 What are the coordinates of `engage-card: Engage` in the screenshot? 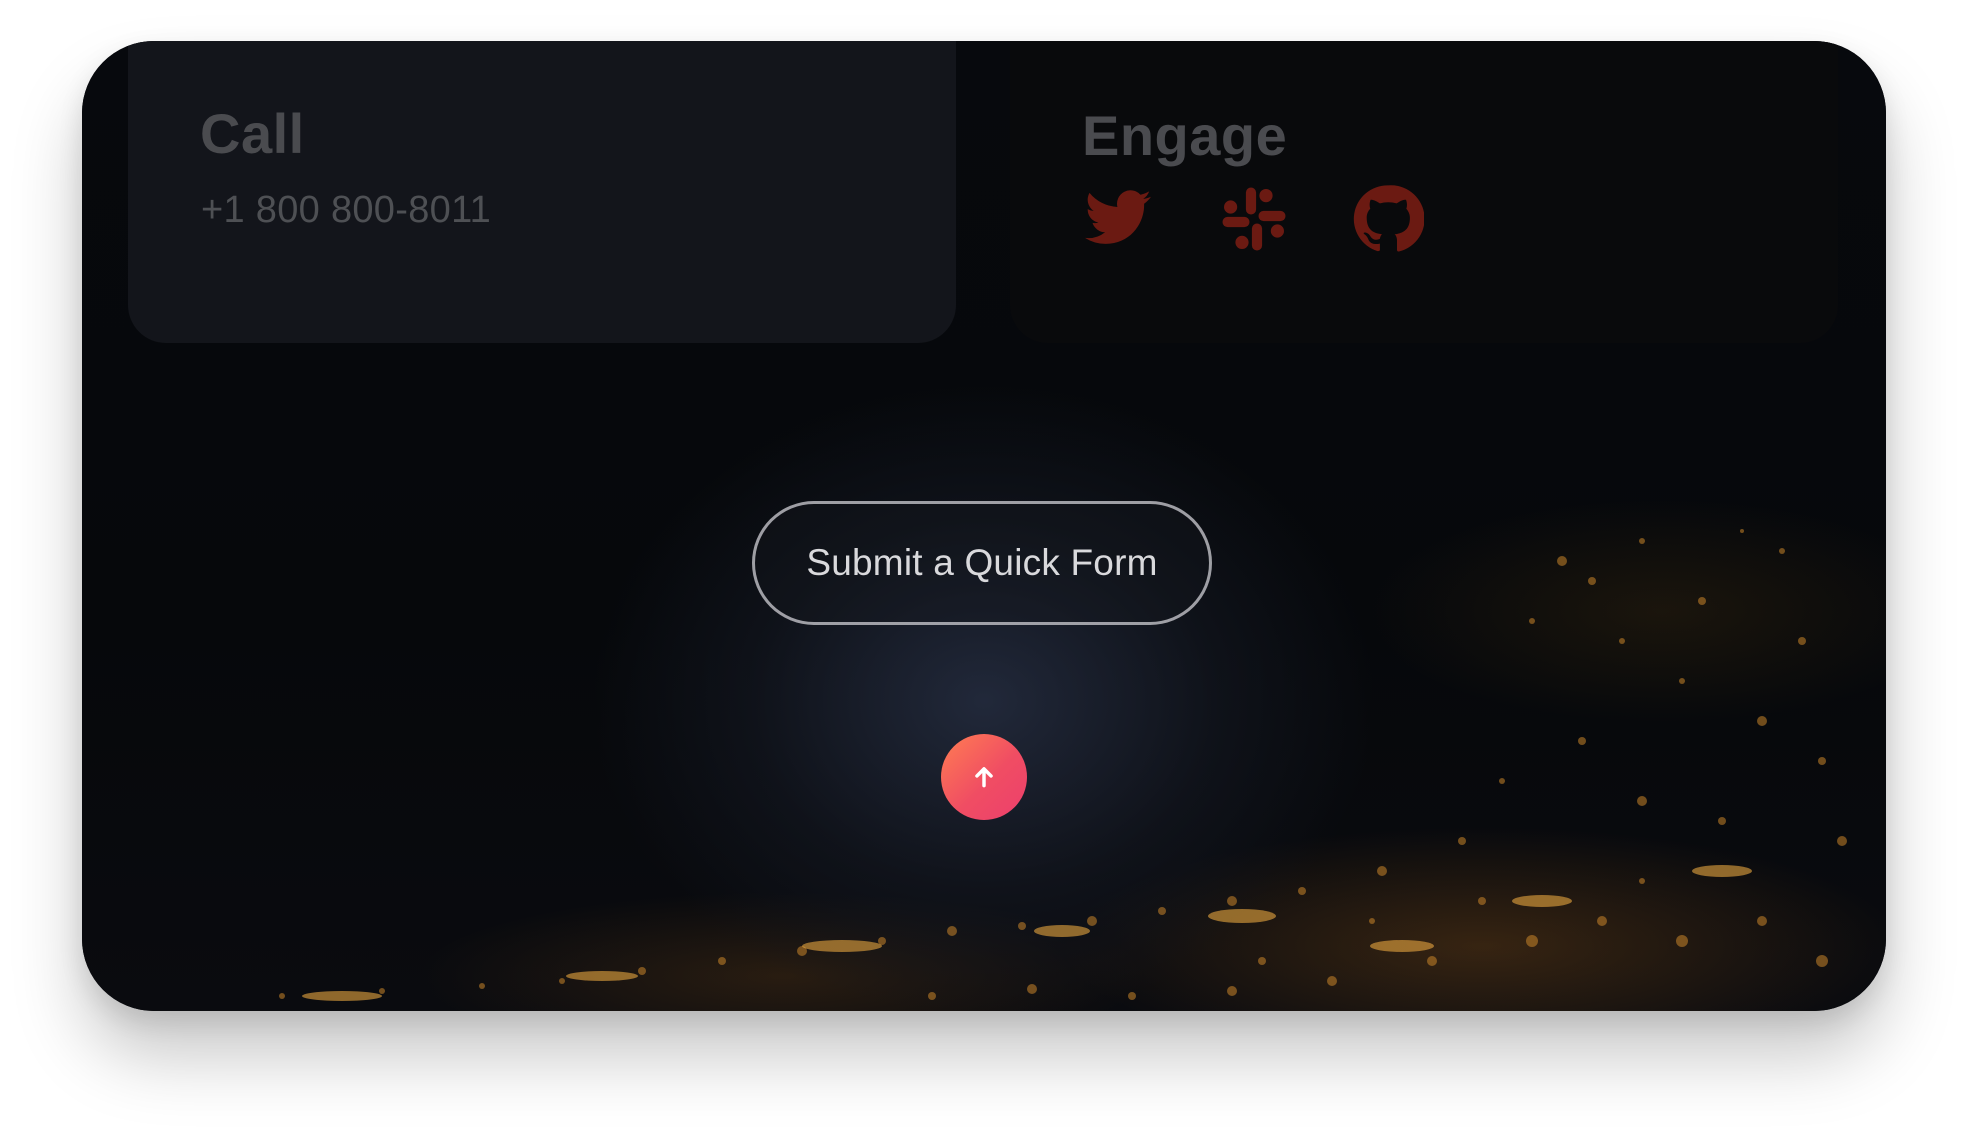 It's located at (1424, 192).